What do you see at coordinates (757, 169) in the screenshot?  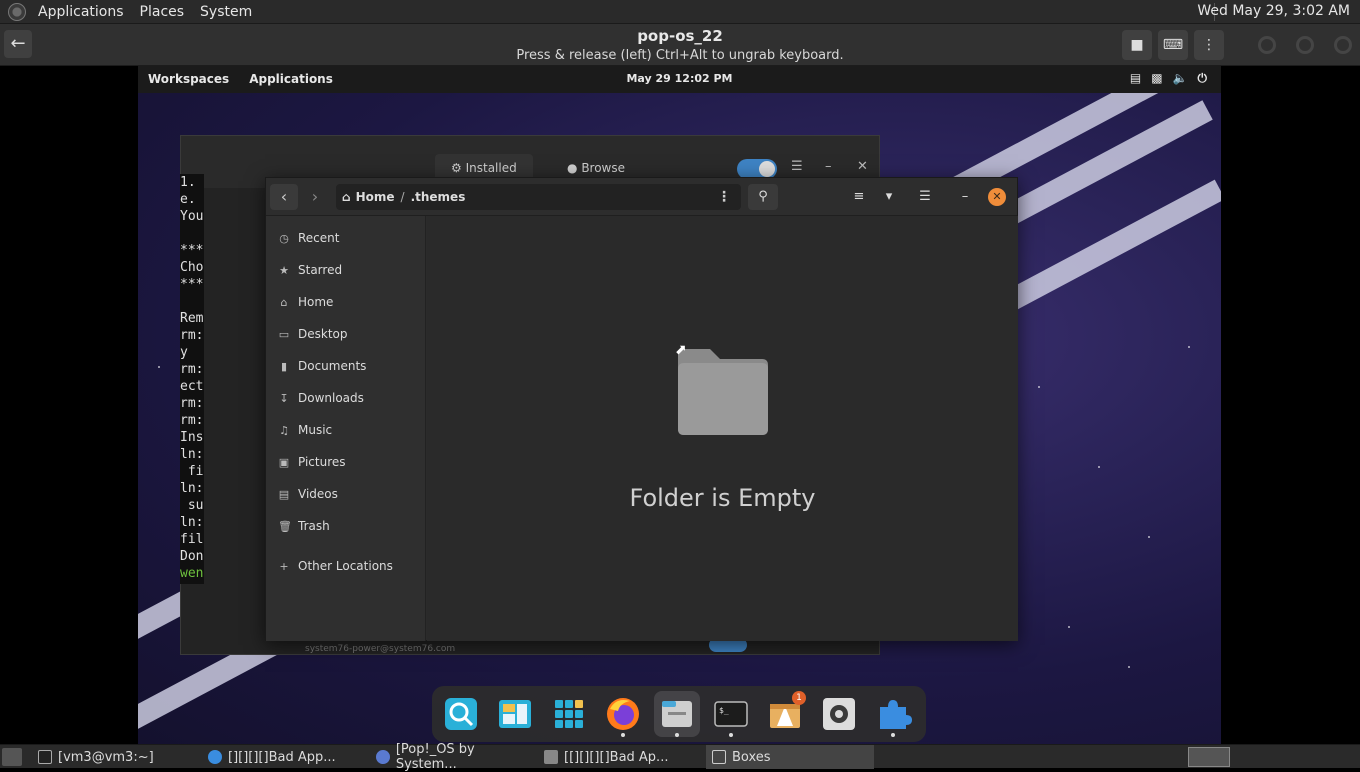 I see `shop-toggle-switch` at bounding box center [757, 169].